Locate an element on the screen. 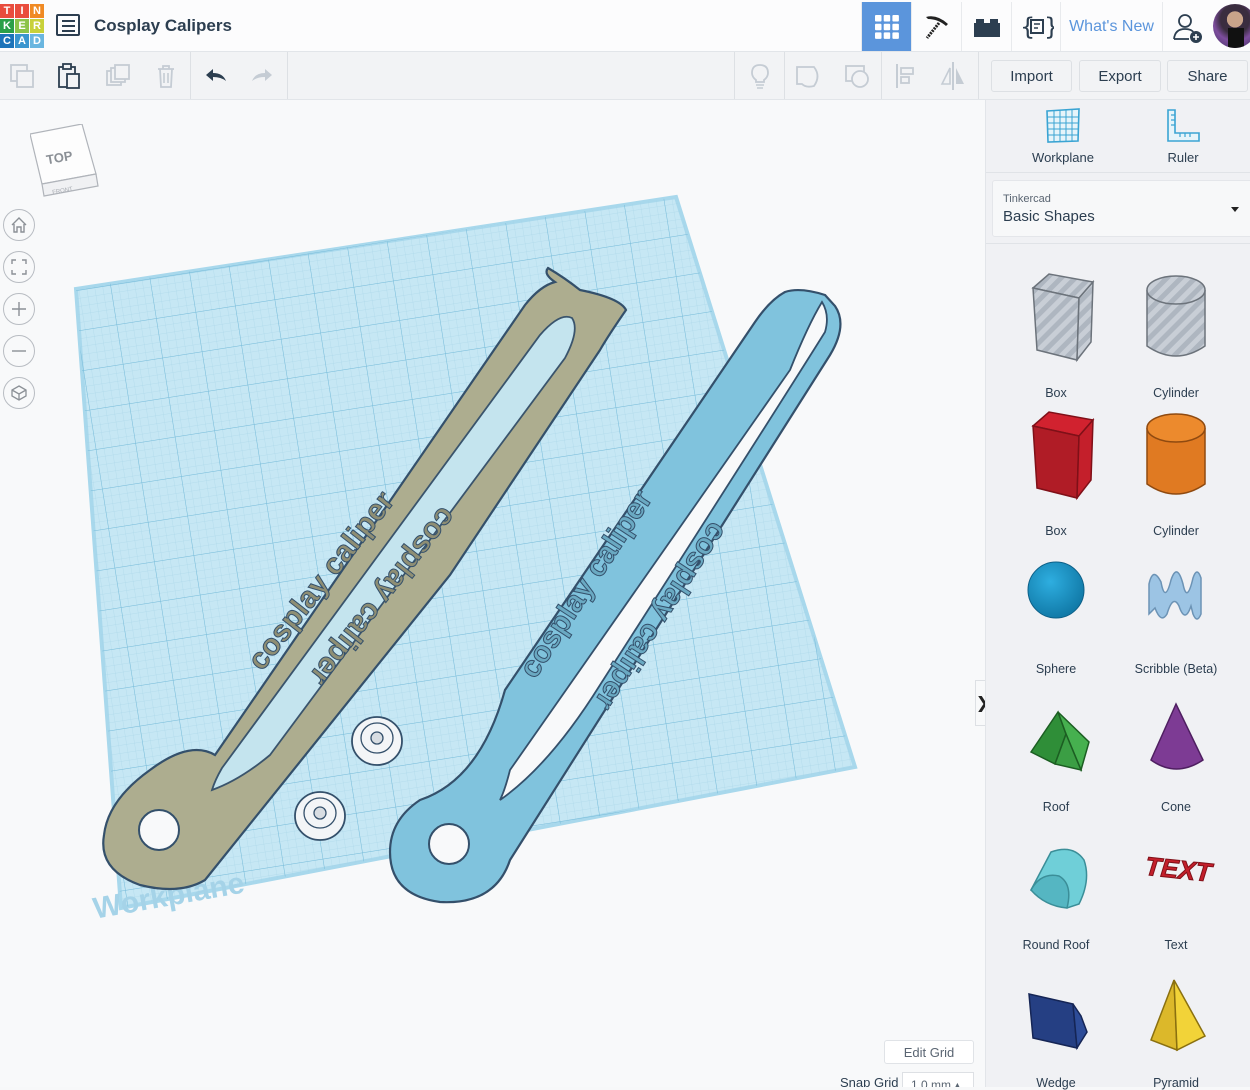 The width and height of the screenshot is (1250, 1090). tinkercad-logo: T I N K E R C A D is located at coordinates (22, 26).